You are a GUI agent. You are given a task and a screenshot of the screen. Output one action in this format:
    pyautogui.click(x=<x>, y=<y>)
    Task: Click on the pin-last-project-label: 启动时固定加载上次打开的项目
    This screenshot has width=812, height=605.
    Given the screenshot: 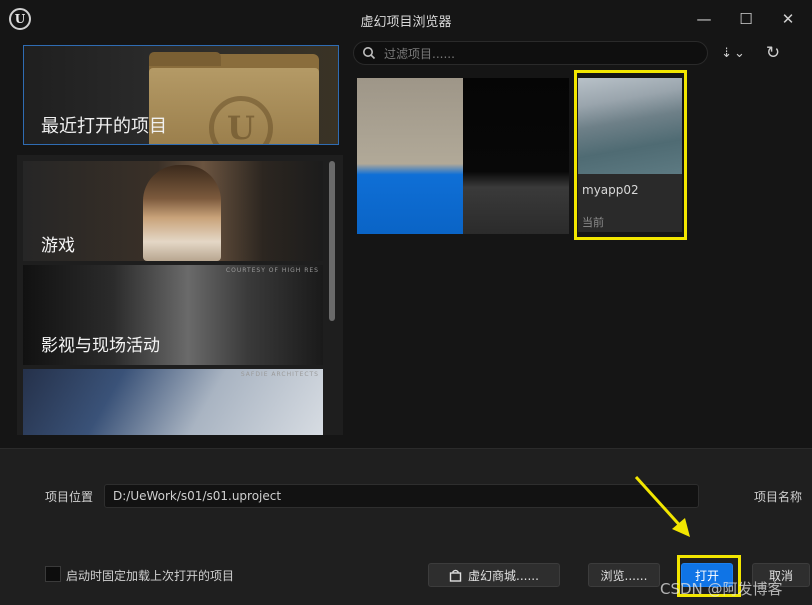 What is the action you would take?
    pyautogui.click(x=150, y=576)
    